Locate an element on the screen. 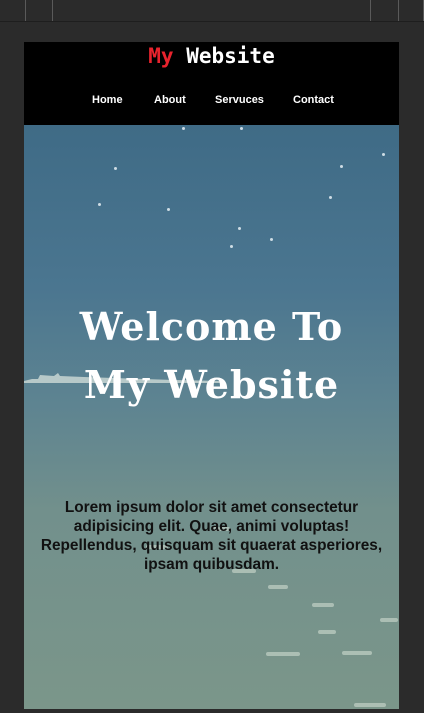  address-bar is located at coordinates (211, 10).